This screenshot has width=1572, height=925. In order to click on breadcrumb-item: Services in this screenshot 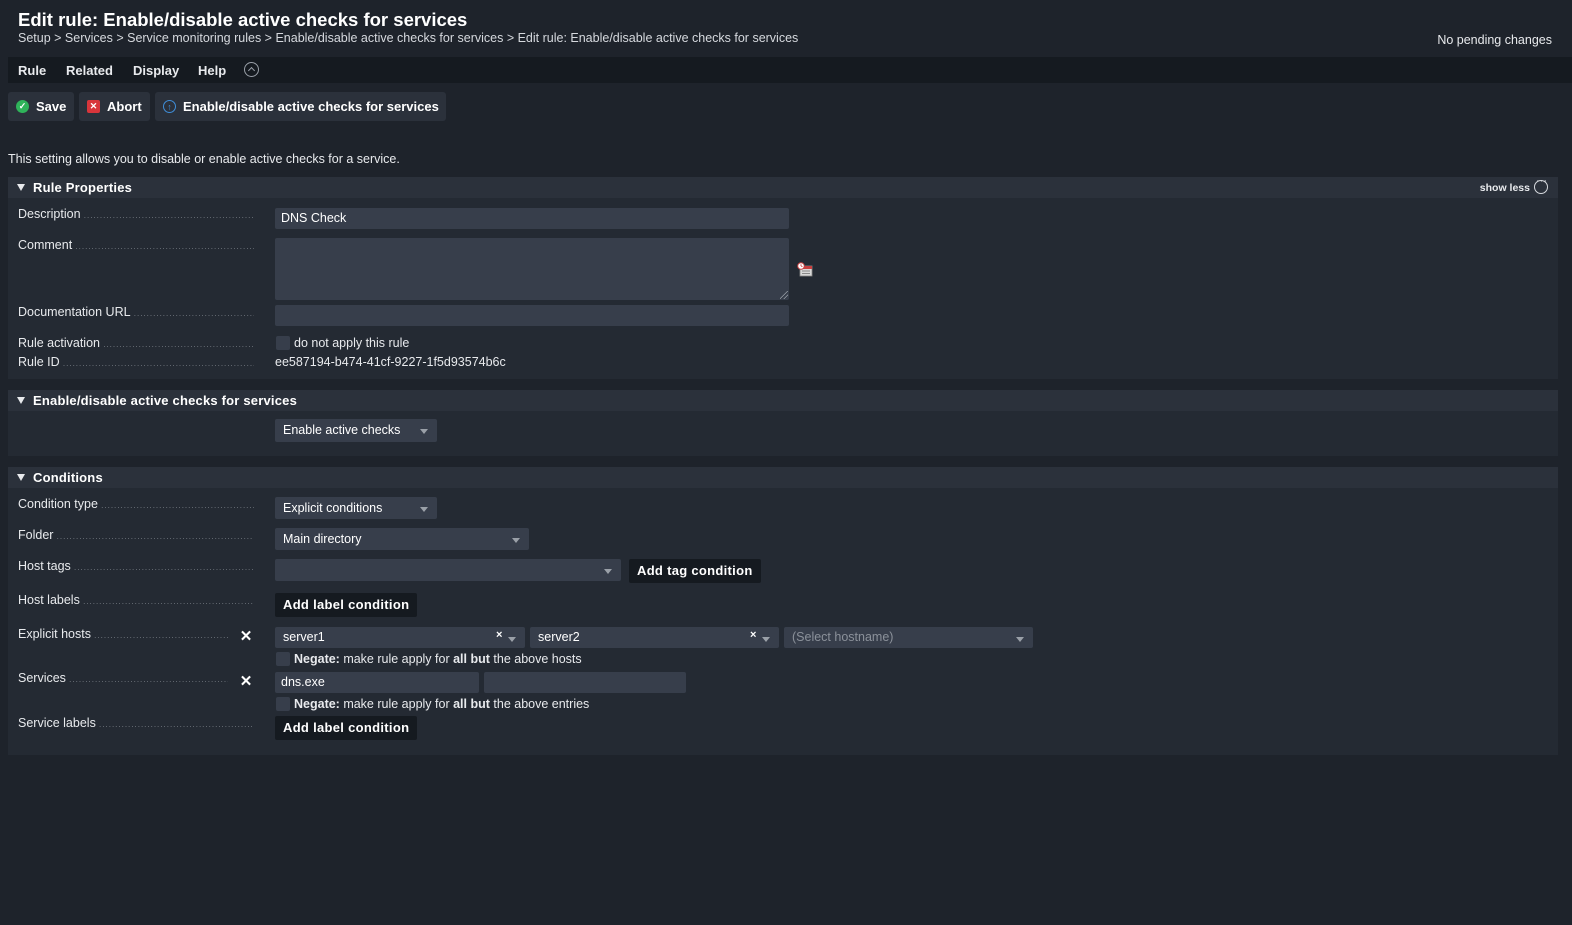, I will do `click(89, 38)`.